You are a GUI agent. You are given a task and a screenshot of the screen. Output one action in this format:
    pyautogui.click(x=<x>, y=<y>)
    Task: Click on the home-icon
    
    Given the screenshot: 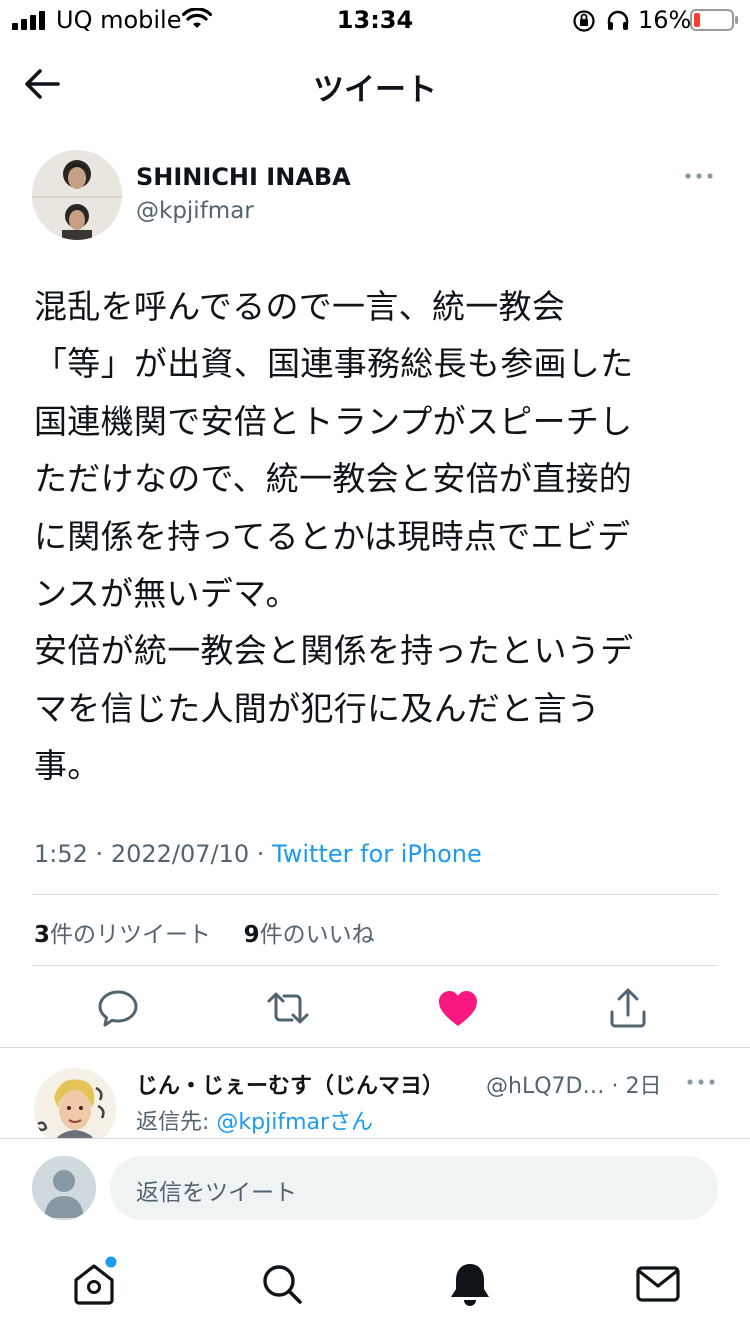 What is the action you would take?
    pyautogui.click(x=94, y=1284)
    